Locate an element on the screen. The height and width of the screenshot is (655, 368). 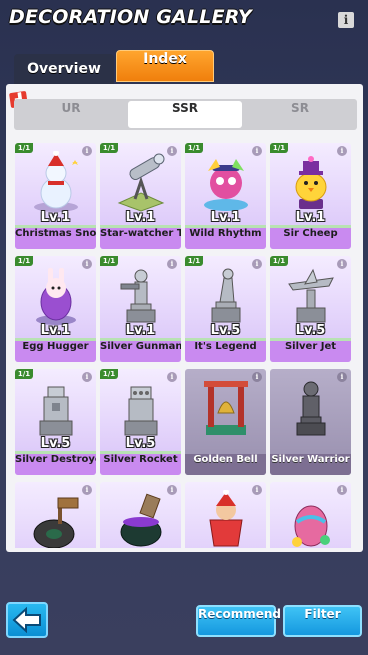
decoration-name: It's Legend is located at coordinates (225, 351).